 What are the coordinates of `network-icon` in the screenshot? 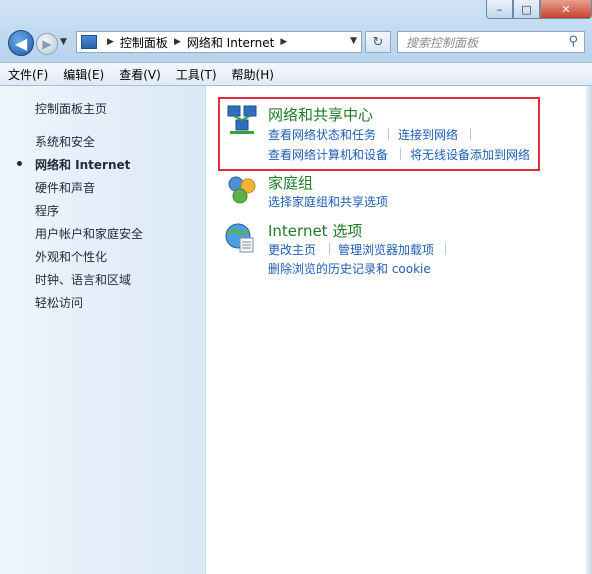 It's located at (242, 120).